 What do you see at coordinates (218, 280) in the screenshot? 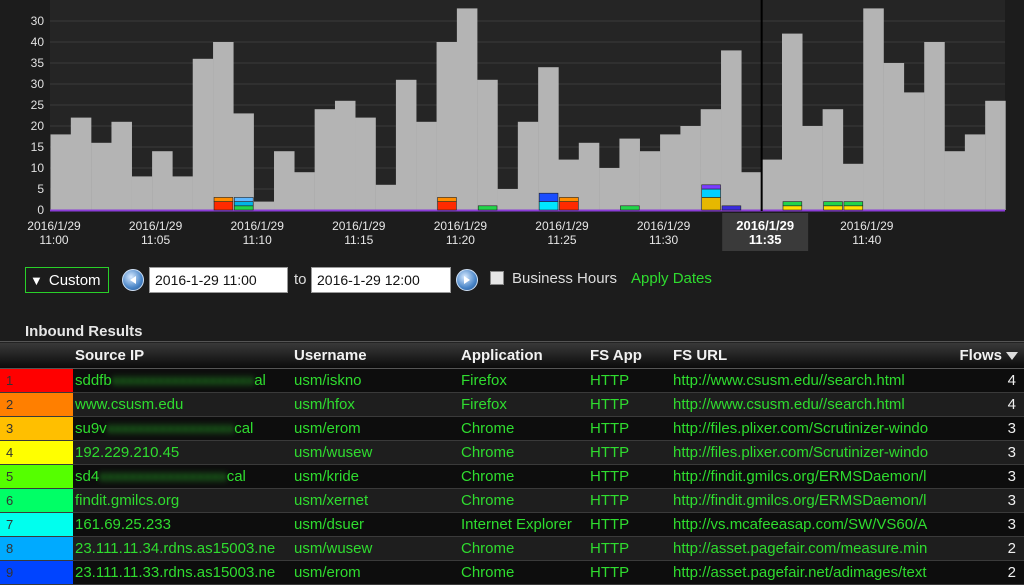
I see `start-date-input` at bounding box center [218, 280].